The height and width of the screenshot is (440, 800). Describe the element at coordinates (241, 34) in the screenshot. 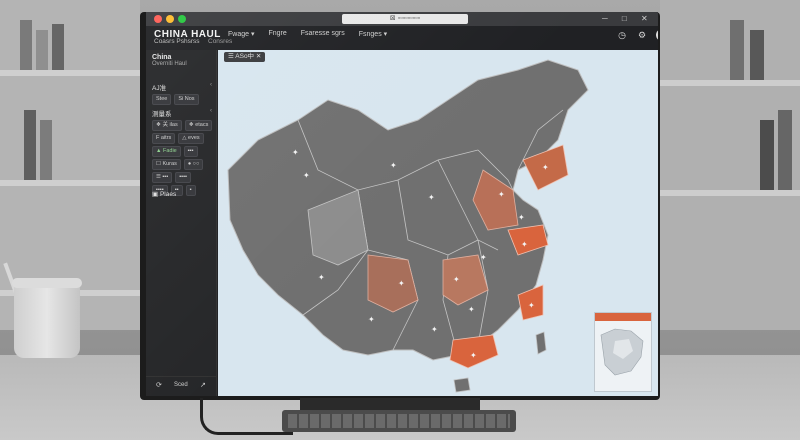

I see `menu-item-1: Fwage ▾` at that location.